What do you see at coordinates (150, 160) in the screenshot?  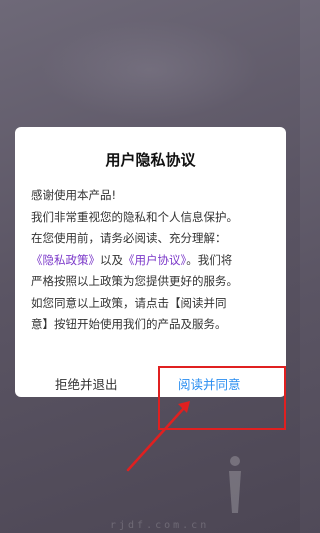 I see `dialog-title: 用户隐私协议` at bounding box center [150, 160].